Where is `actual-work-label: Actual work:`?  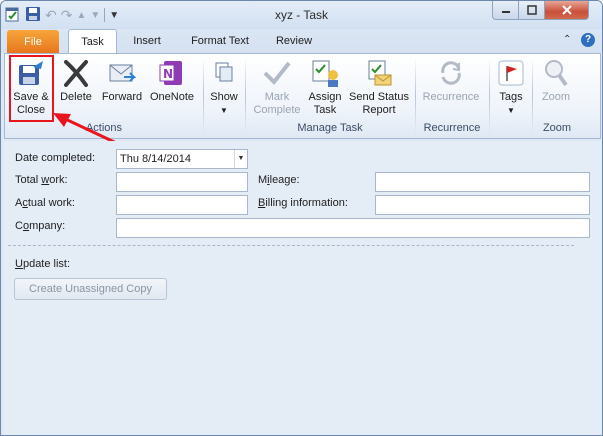
actual-work-label: Actual work: is located at coordinates (45, 203).